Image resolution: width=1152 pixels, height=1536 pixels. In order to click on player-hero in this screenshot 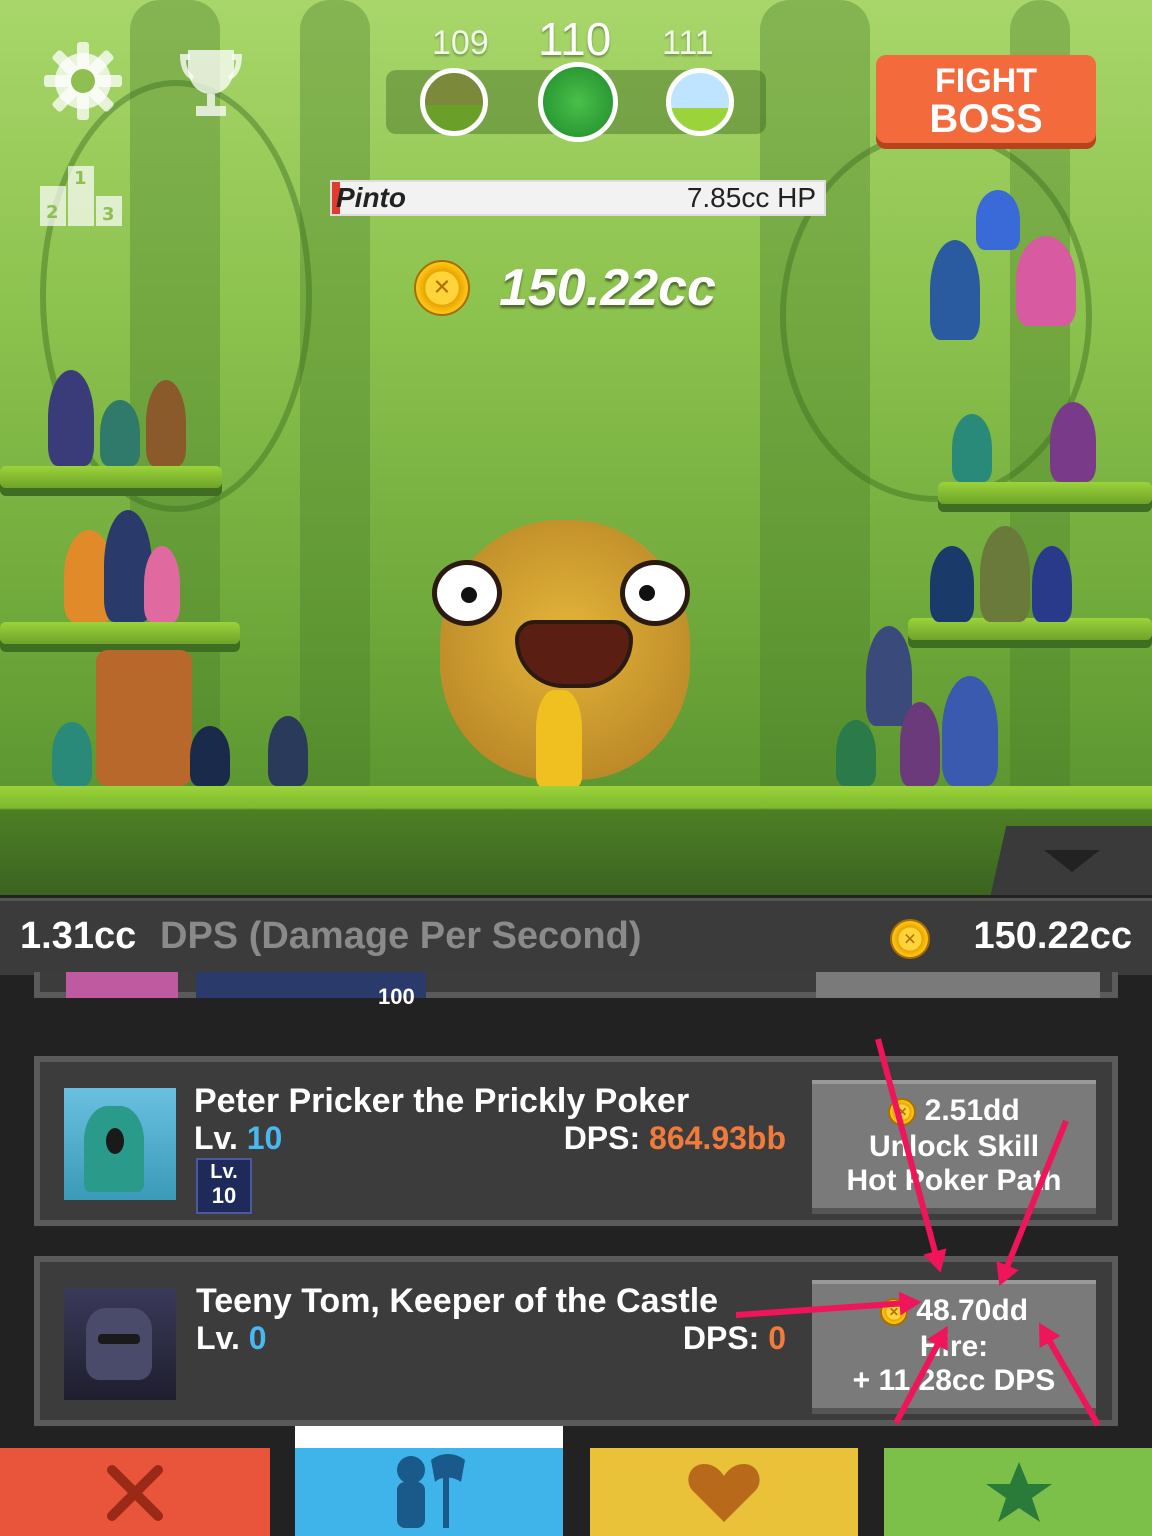, I will do `click(559, 738)`.